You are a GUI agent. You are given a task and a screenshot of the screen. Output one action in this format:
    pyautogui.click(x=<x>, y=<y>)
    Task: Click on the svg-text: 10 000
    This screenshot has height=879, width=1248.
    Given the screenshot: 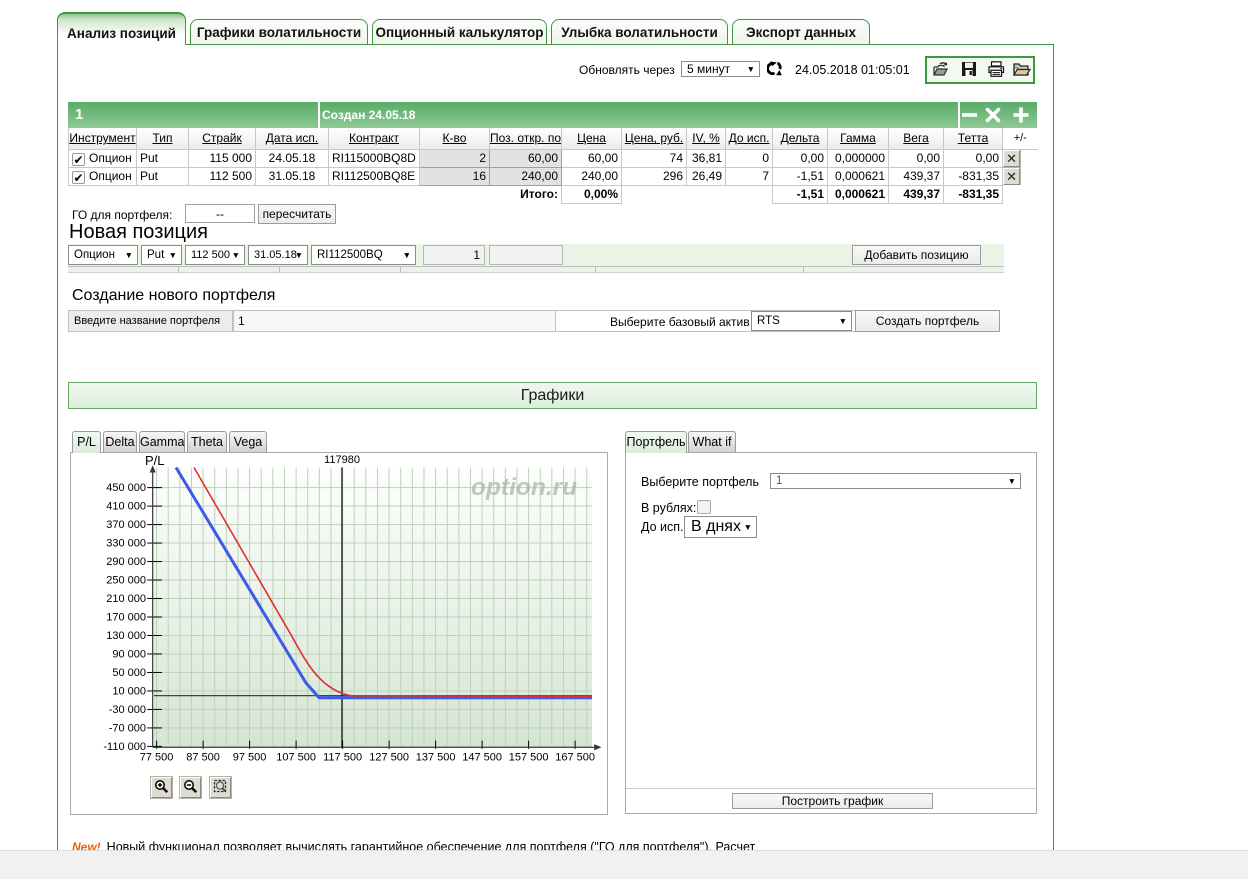 What is the action you would take?
    pyautogui.click(x=129, y=691)
    